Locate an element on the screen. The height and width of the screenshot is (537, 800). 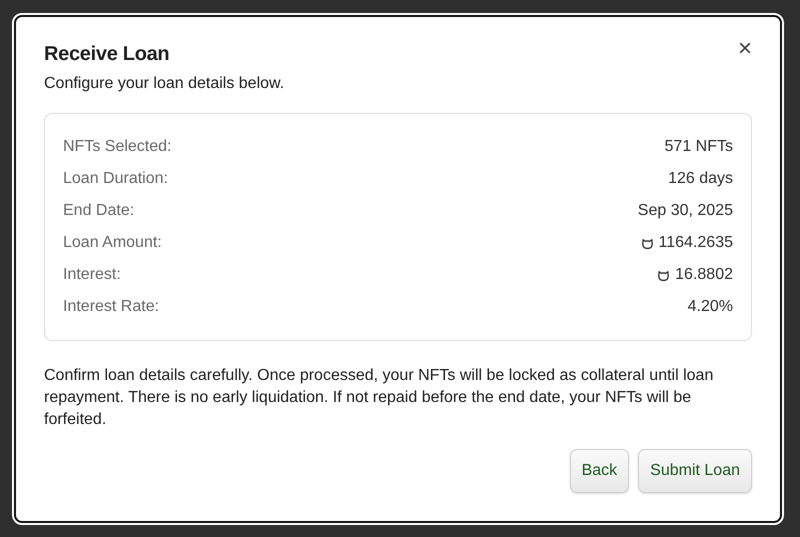
detail-label: NFTs Selected: is located at coordinates (117, 147).